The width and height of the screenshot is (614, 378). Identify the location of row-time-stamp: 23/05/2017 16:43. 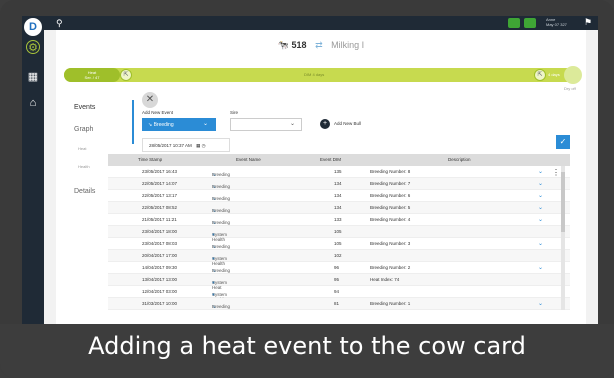
(160, 171).